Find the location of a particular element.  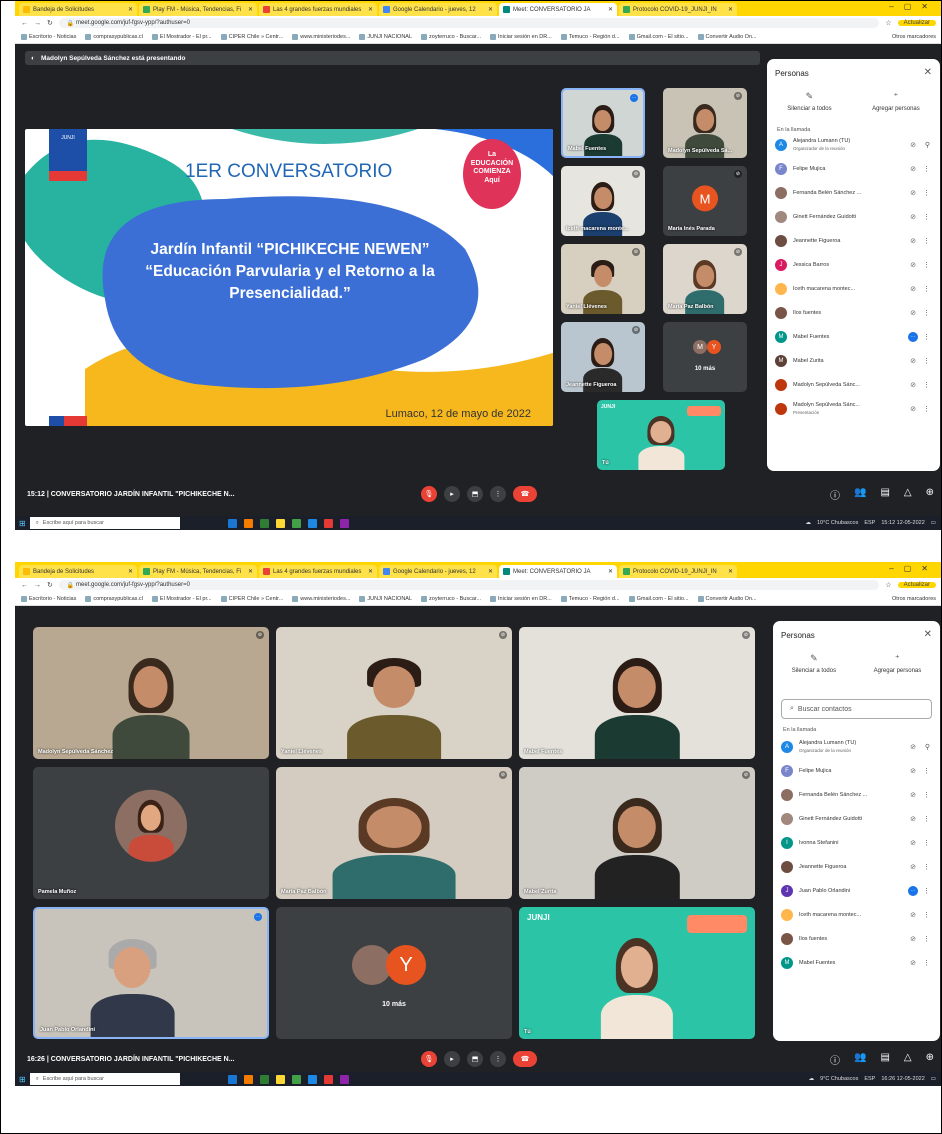

participant-tile: ⊘ Mabel Fuentes is located at coordinates (637, 693).